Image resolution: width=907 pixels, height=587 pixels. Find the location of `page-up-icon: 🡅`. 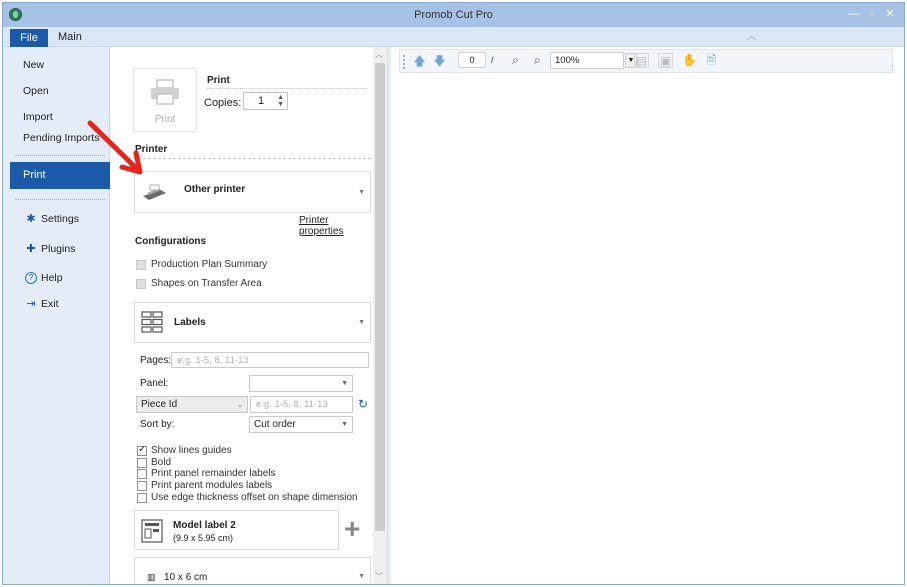

page-up-icon: 🡅 is located at coordinates (419, 61).